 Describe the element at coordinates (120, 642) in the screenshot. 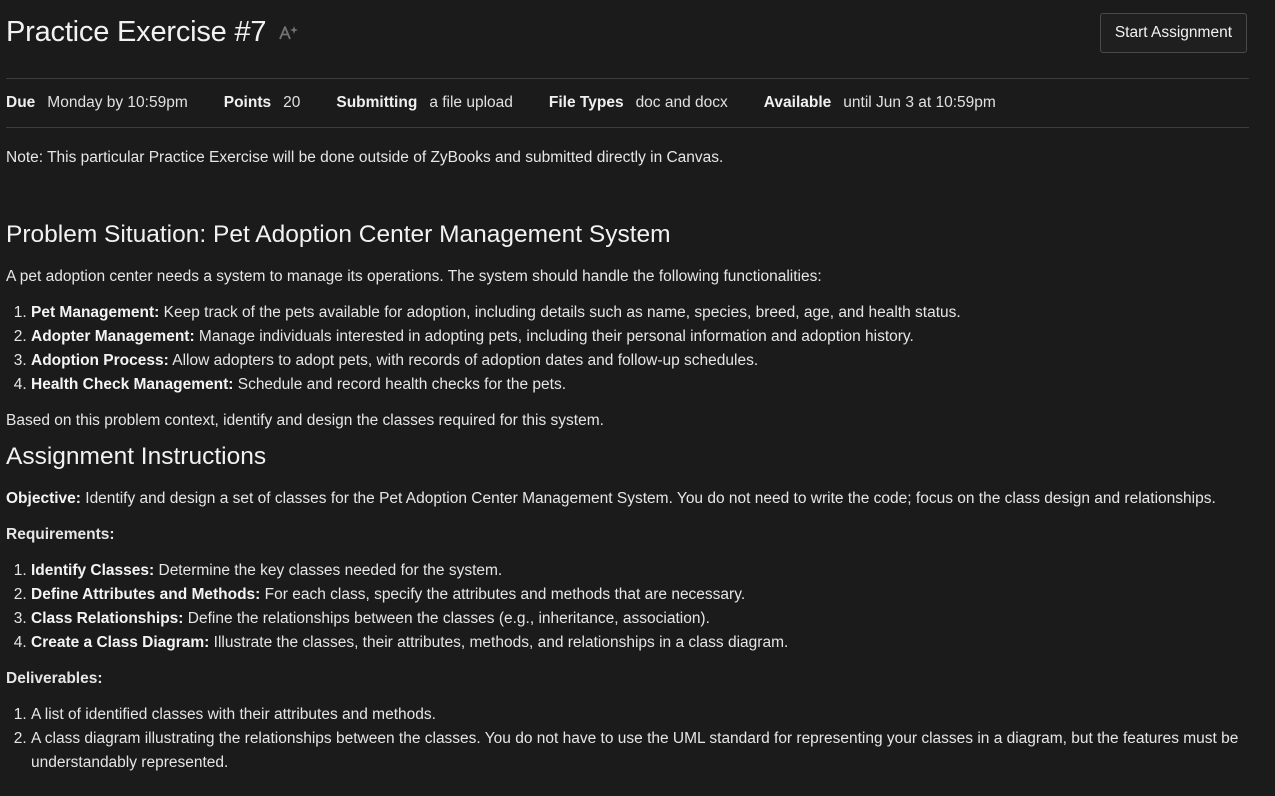

I see `item-title: Create a Class Diagram:` at that location.